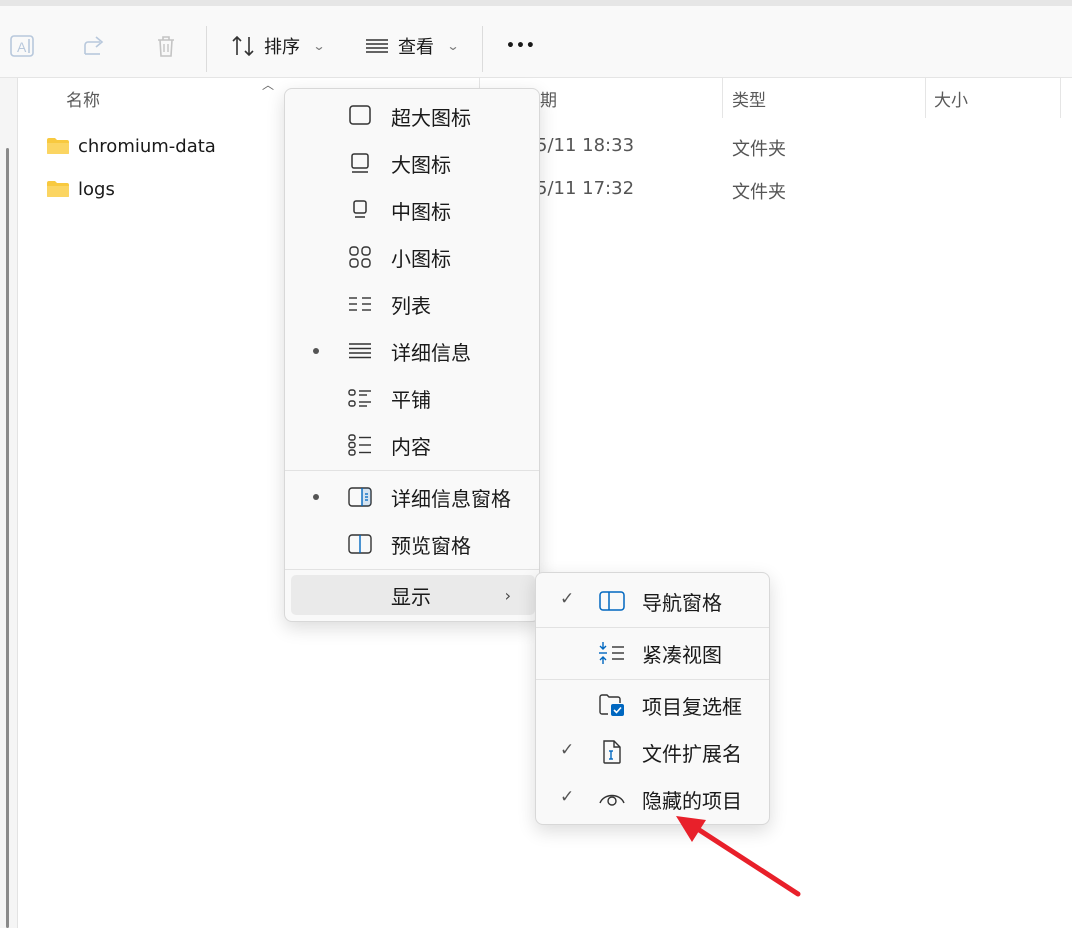 The image size is (1072, 928). I want to click on delete-button, so click(166, 46).